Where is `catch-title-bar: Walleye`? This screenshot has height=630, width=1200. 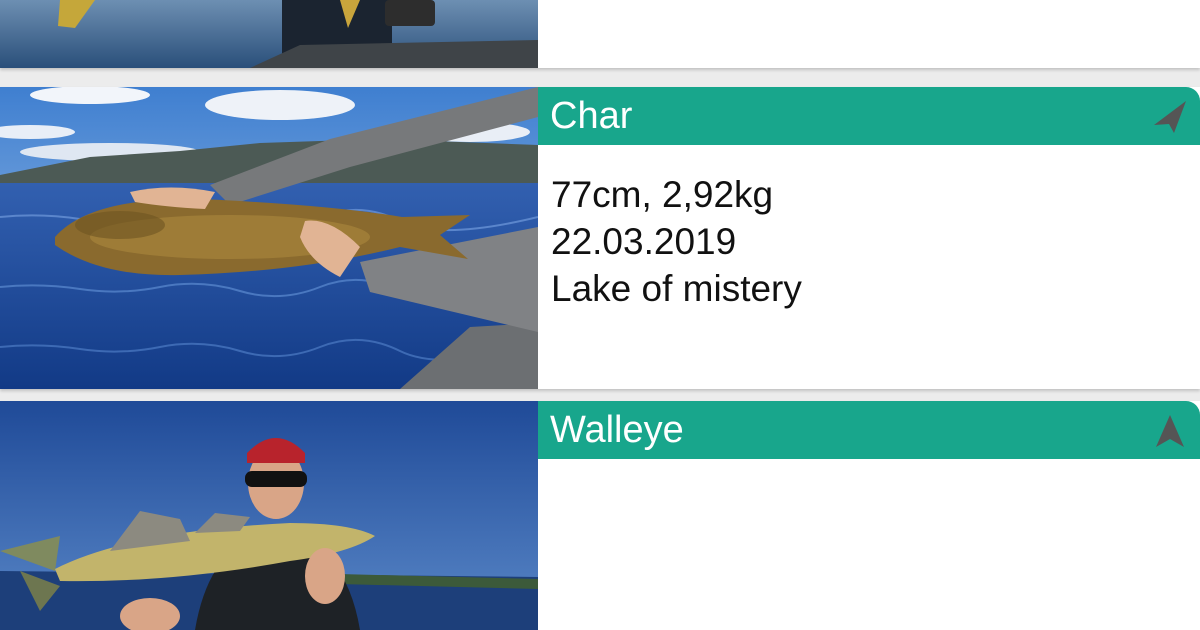
catch-title-bar: Walleye is located at coordinates (869, 430).